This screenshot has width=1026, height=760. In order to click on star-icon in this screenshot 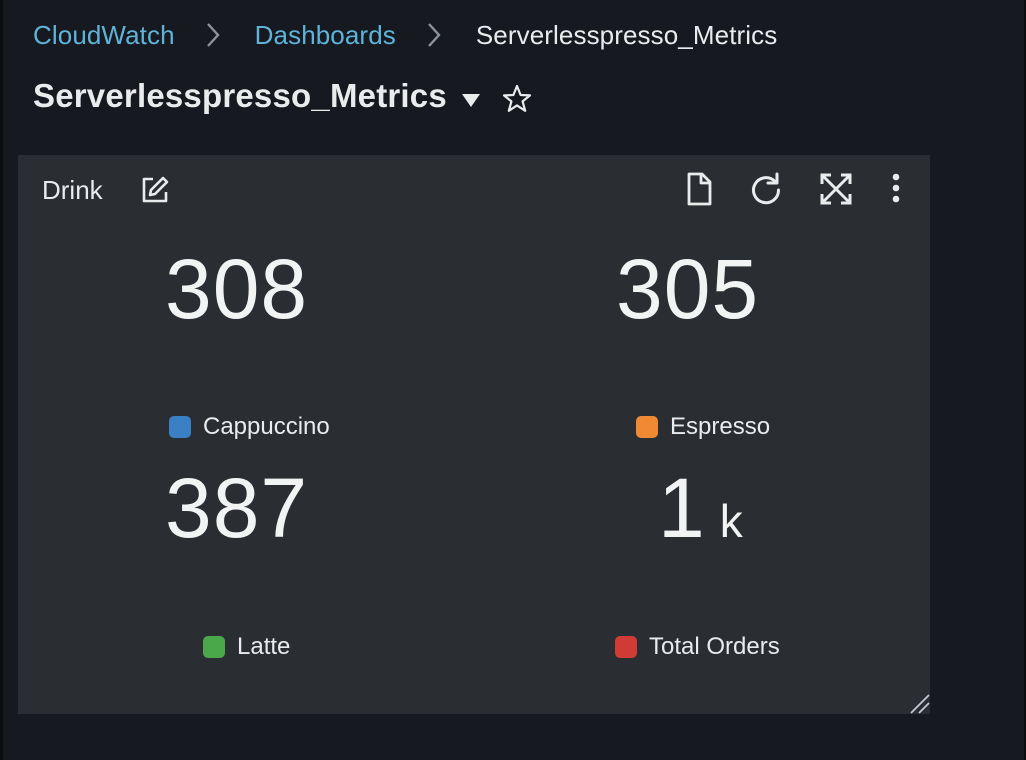, I will do `click(517, 99)`.